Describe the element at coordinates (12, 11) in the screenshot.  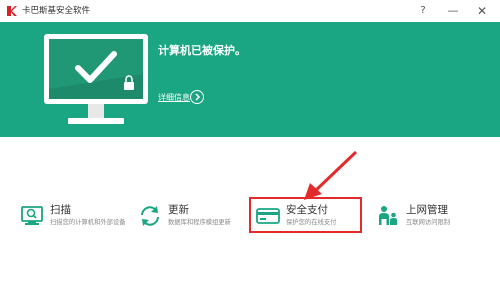
I see `kaspersky-logo-icon` at that location.